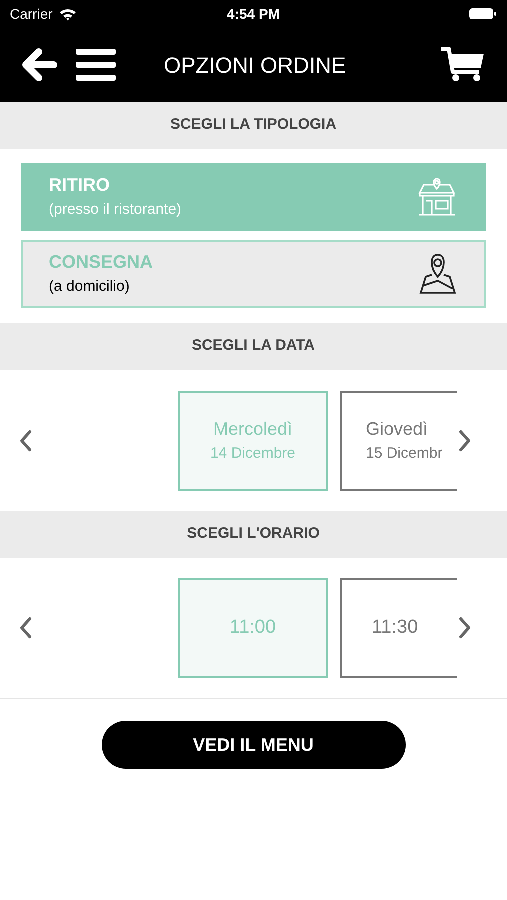 The image size is (507, 900). What do you see at coordinates (253, 14) in the screenshot?
I see `clock-time: 4:54 PM` at bounding box center [253, 14].